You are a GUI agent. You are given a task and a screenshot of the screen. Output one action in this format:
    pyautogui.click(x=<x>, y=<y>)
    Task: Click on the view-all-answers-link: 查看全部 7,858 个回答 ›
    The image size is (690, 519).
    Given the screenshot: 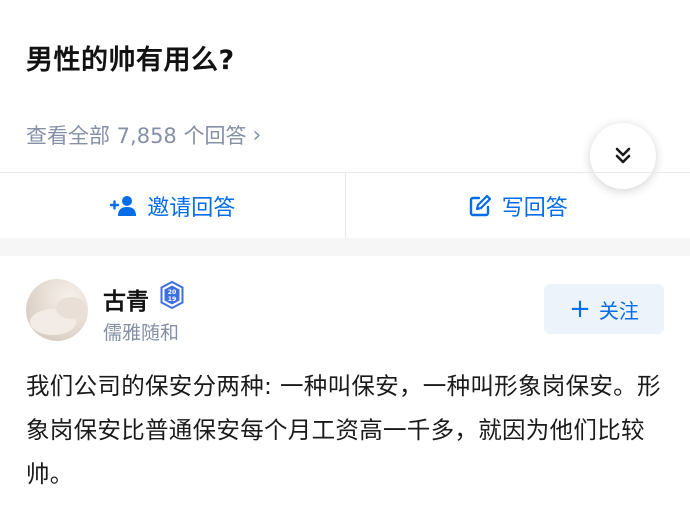 What is the action you would take?
    pyautogui.click(x=143, y=135)
    